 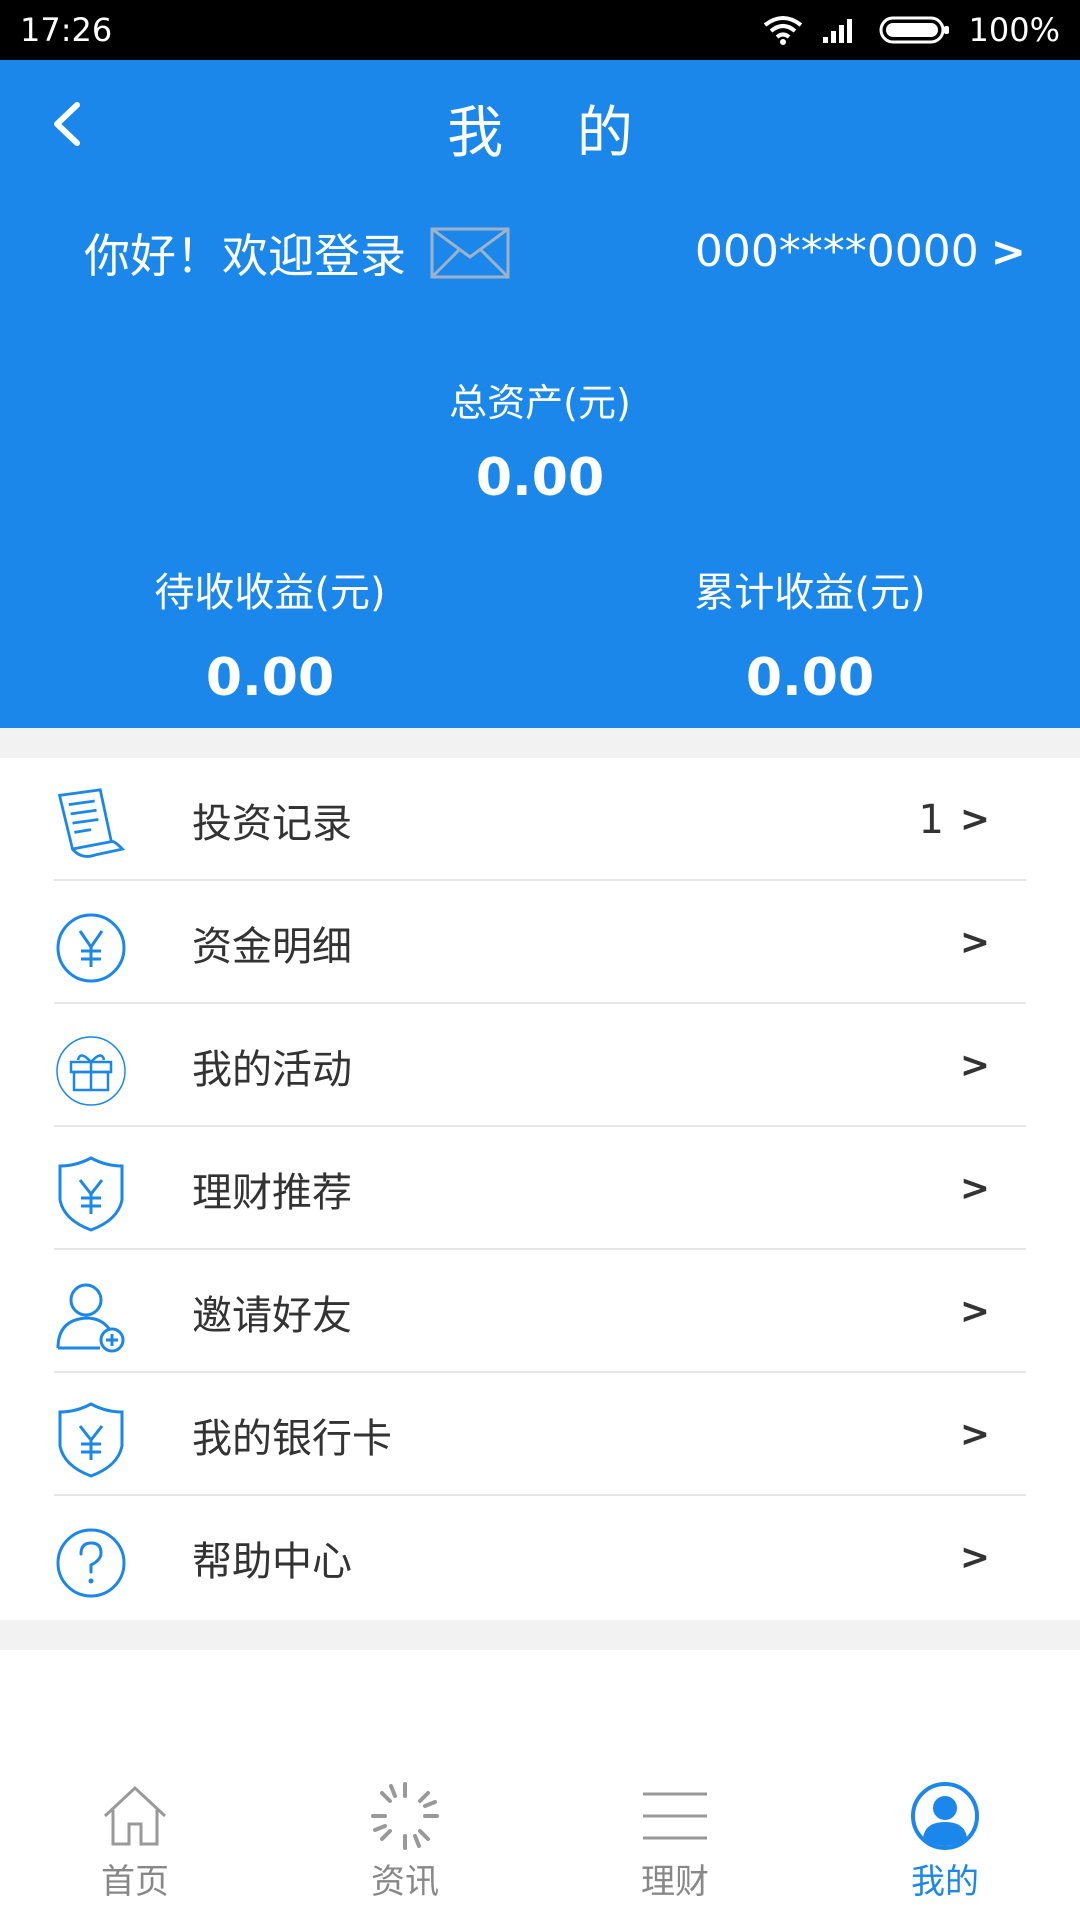 What do you see at coordinates (270, 593) in the screenshot?
I see `pending-earnings-label: 待收收益(元)` at bounding box center [270, 593].